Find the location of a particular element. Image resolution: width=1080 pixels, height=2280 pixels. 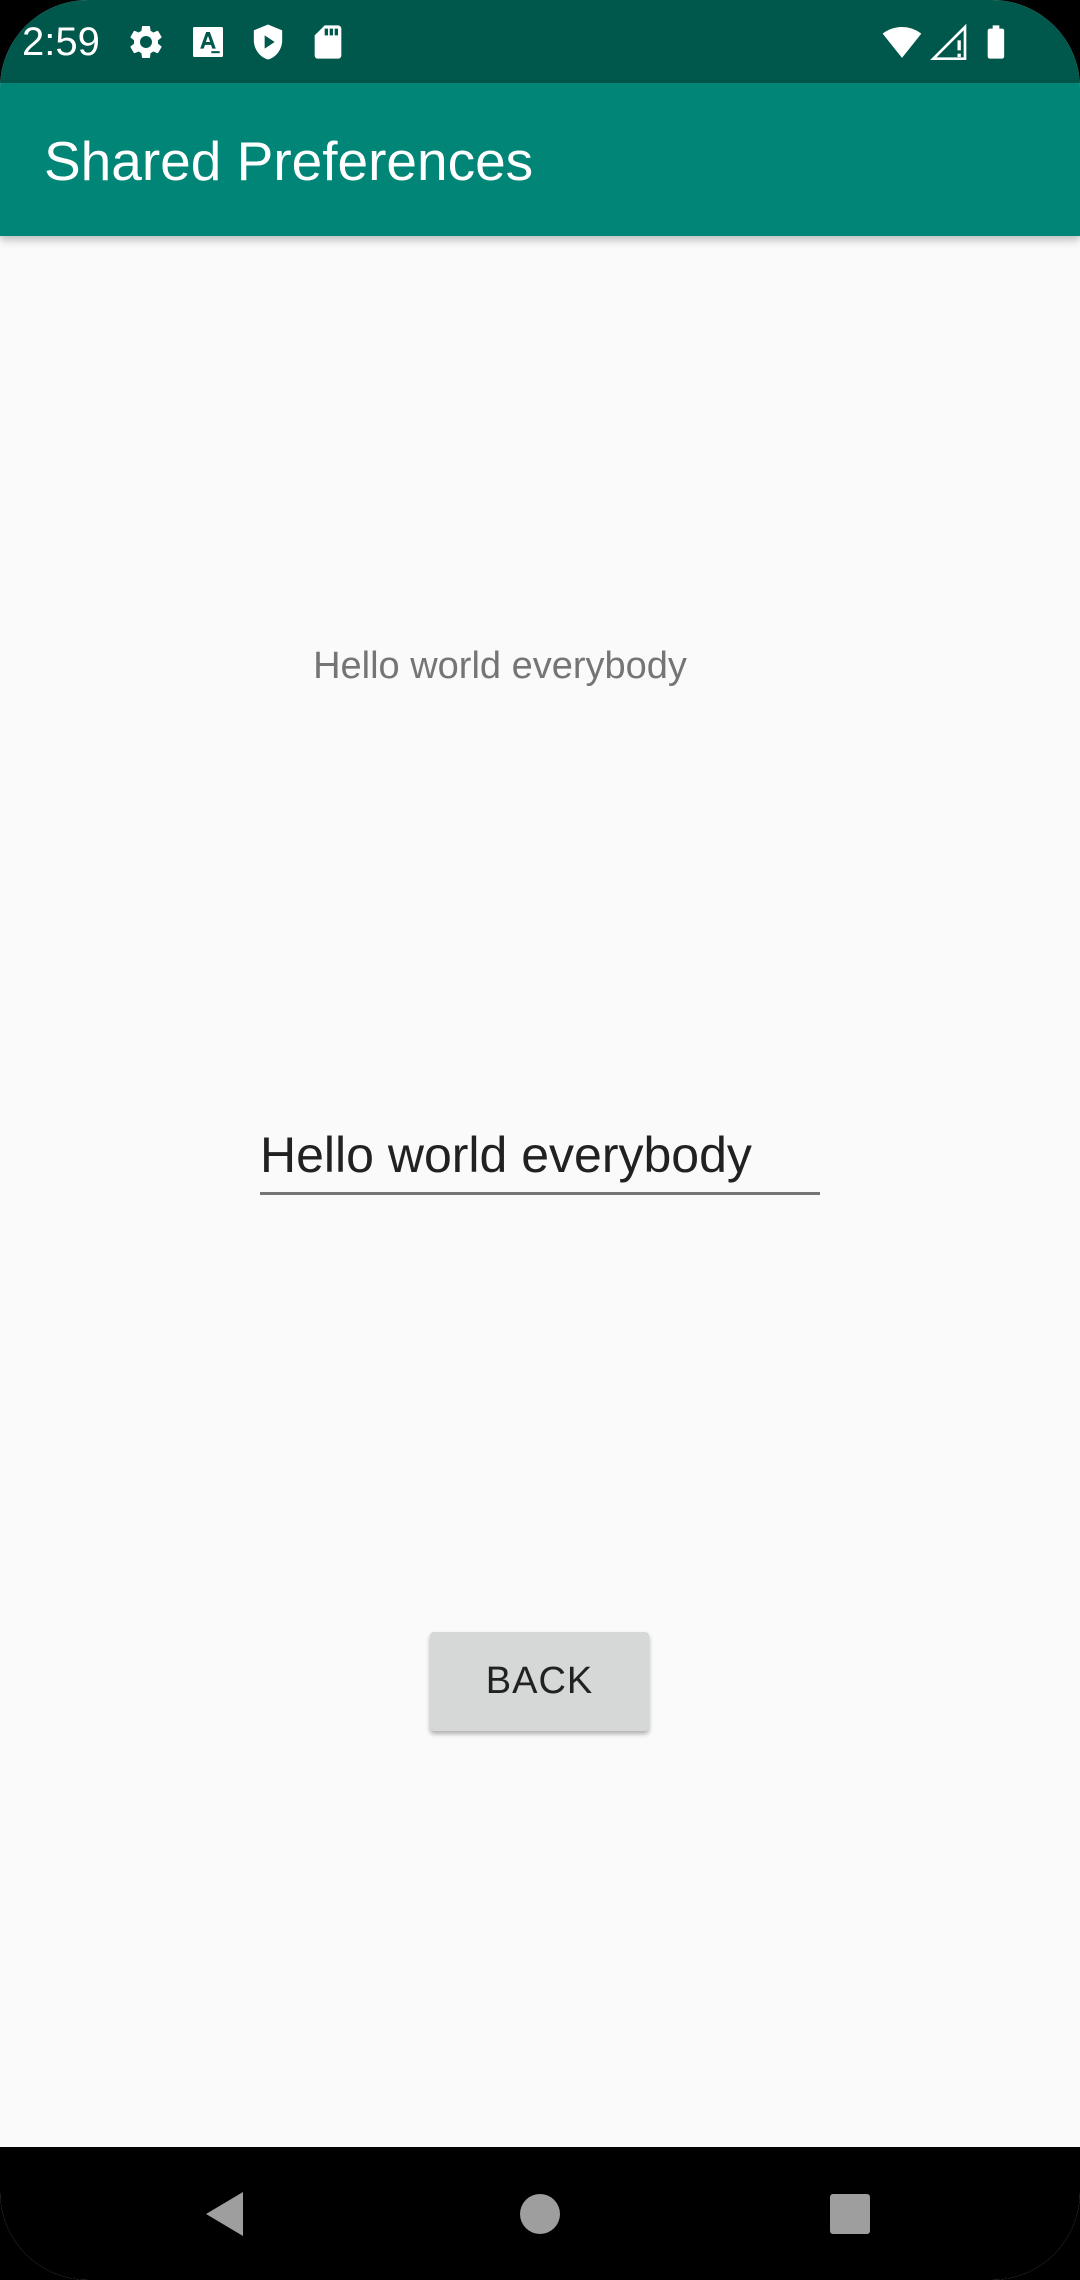

navigation-bar is located at coordinates (540, 2213).